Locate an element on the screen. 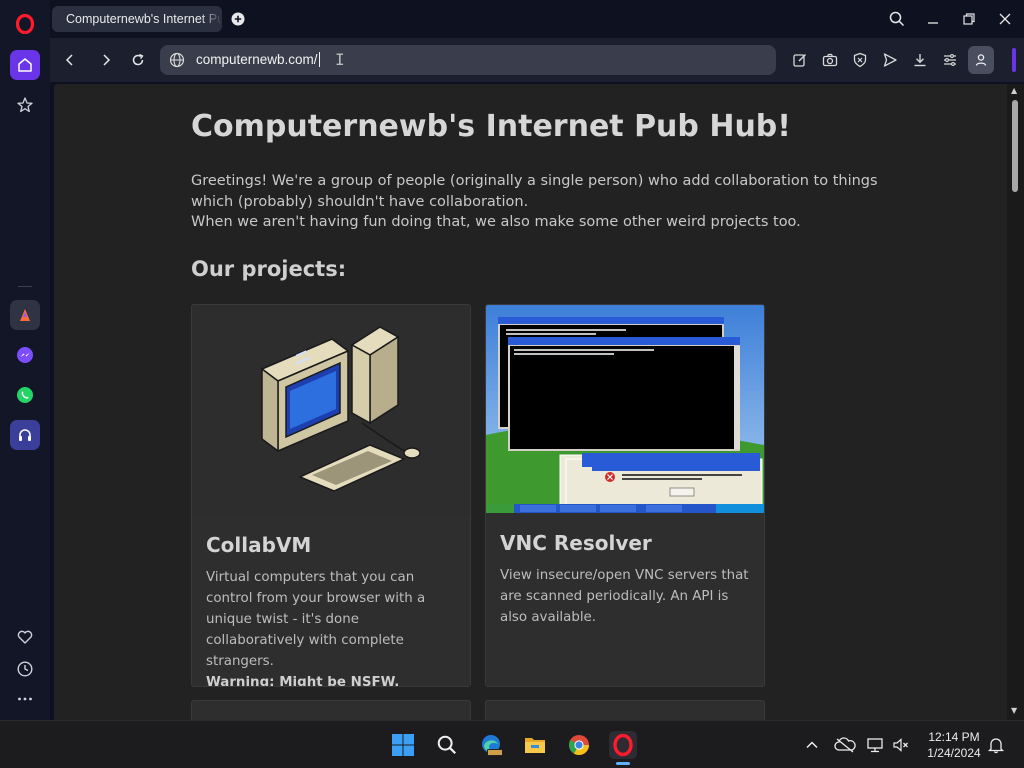  taskbar-chrome-button is located at coordinates (579, 745).